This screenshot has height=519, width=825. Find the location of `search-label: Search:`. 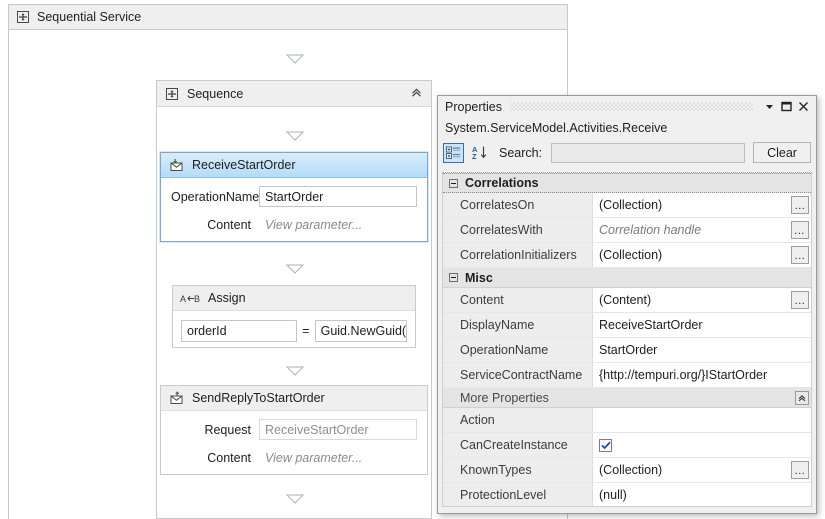

search-label: Search: is located at coordinates (521, 152).